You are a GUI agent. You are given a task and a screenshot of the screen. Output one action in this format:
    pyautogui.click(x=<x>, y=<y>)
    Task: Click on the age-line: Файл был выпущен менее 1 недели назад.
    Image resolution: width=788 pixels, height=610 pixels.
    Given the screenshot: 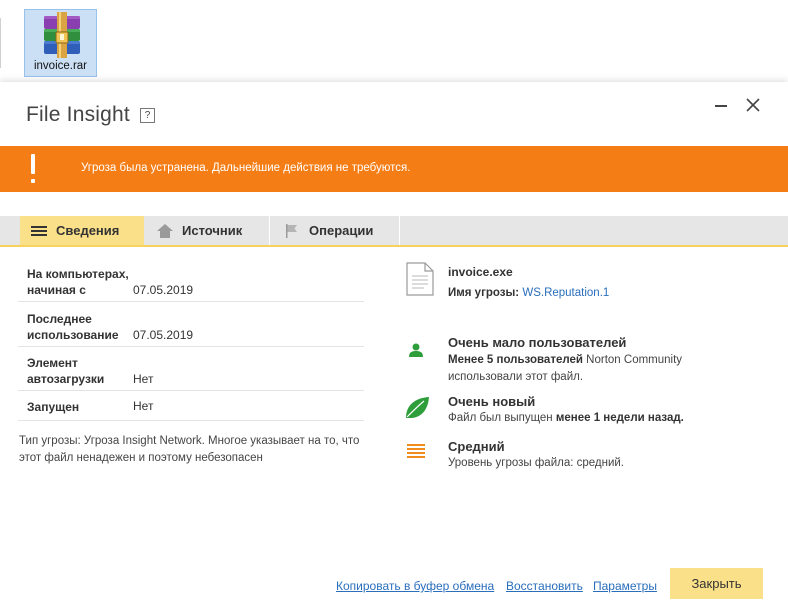 What is the action you would take?
    pyautogui.click(x=566, y=418)
    